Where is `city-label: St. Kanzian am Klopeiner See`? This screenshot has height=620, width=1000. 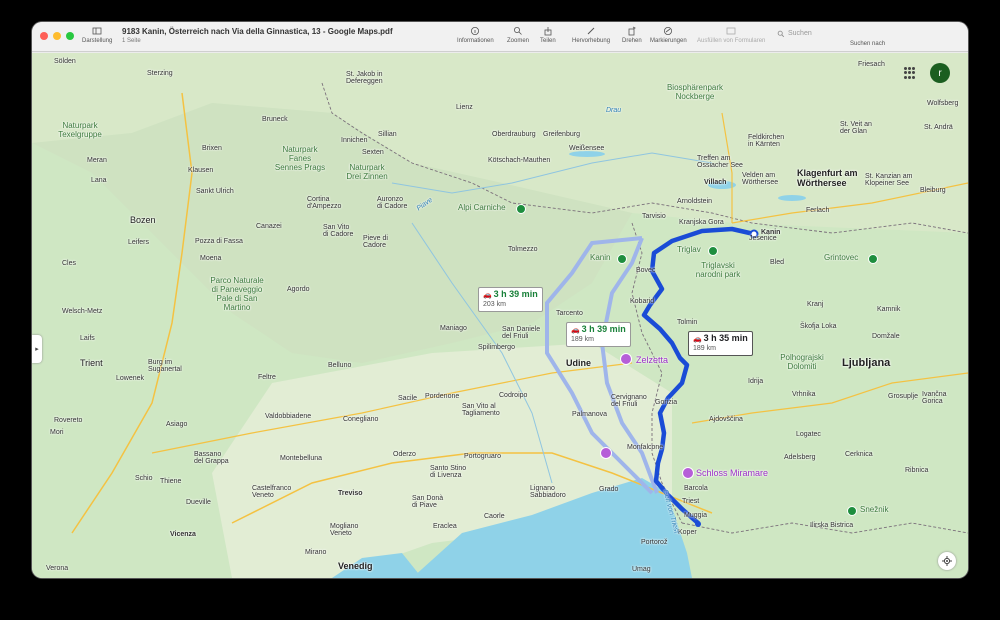
city-label: St. Kanzian am Klopeiner See is located at coordinates (889, 180).